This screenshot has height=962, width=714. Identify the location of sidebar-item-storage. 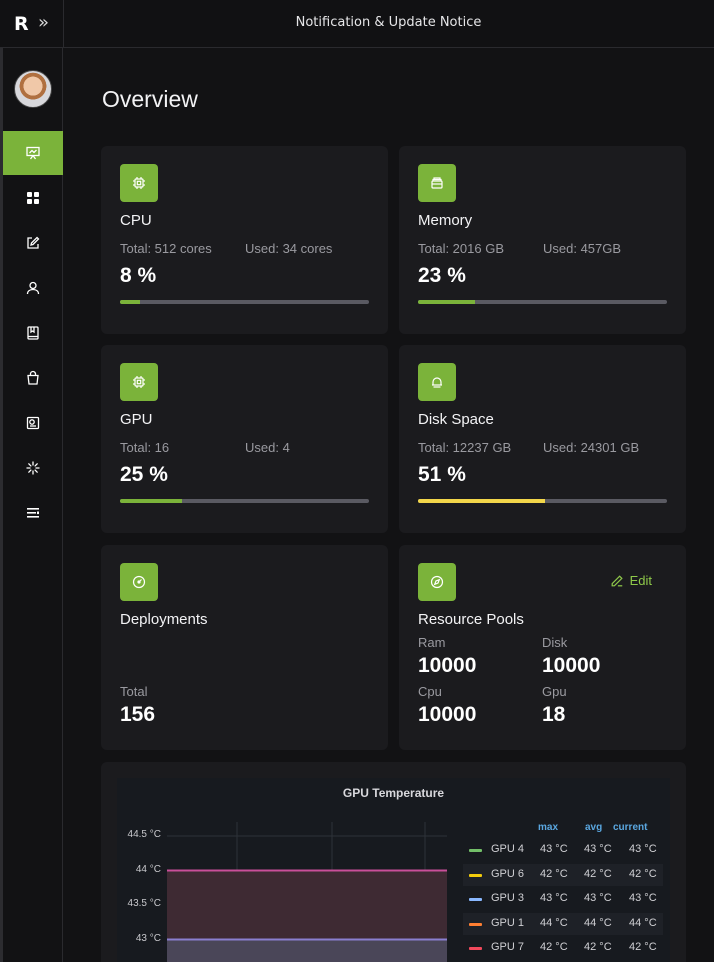
(33, 423).